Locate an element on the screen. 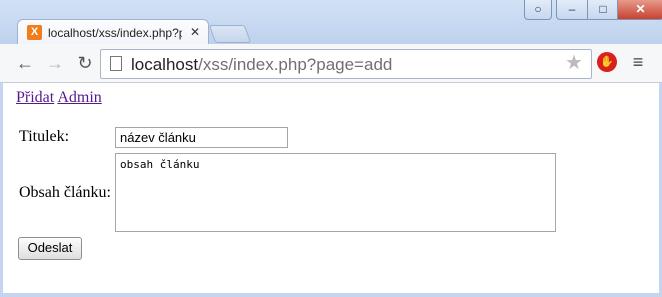 The height and width of the screenshot is (297, 662). page-nav: Přidat Admin is located at coordinates (59, 98).